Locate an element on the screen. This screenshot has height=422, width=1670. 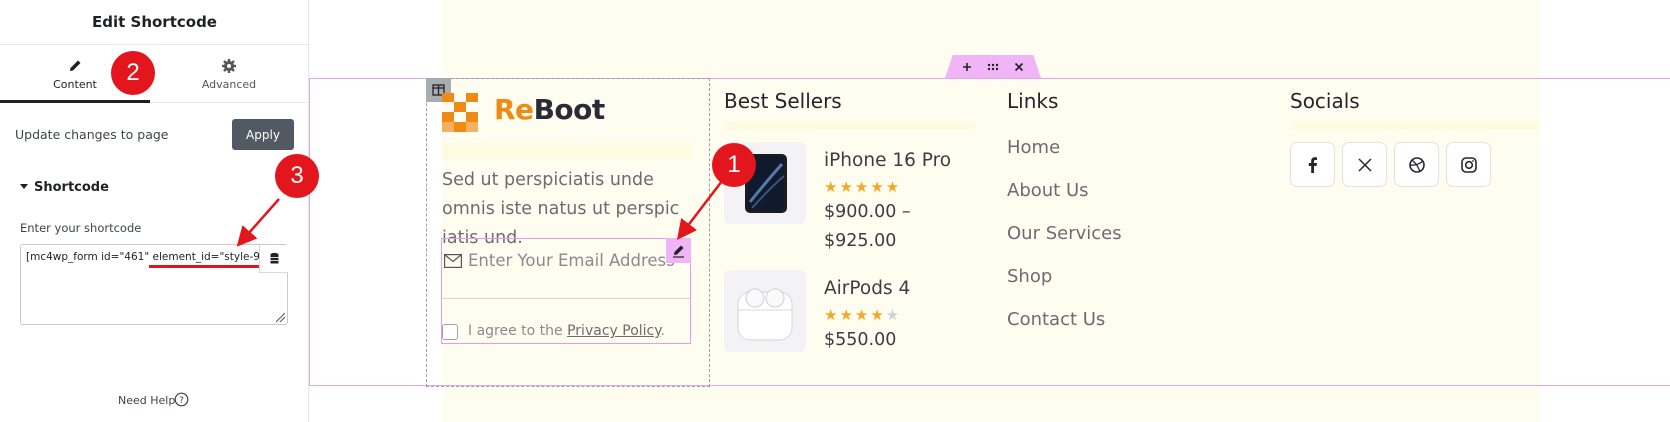
tab-advanced: Advanced is located at coordinates (229, 74).